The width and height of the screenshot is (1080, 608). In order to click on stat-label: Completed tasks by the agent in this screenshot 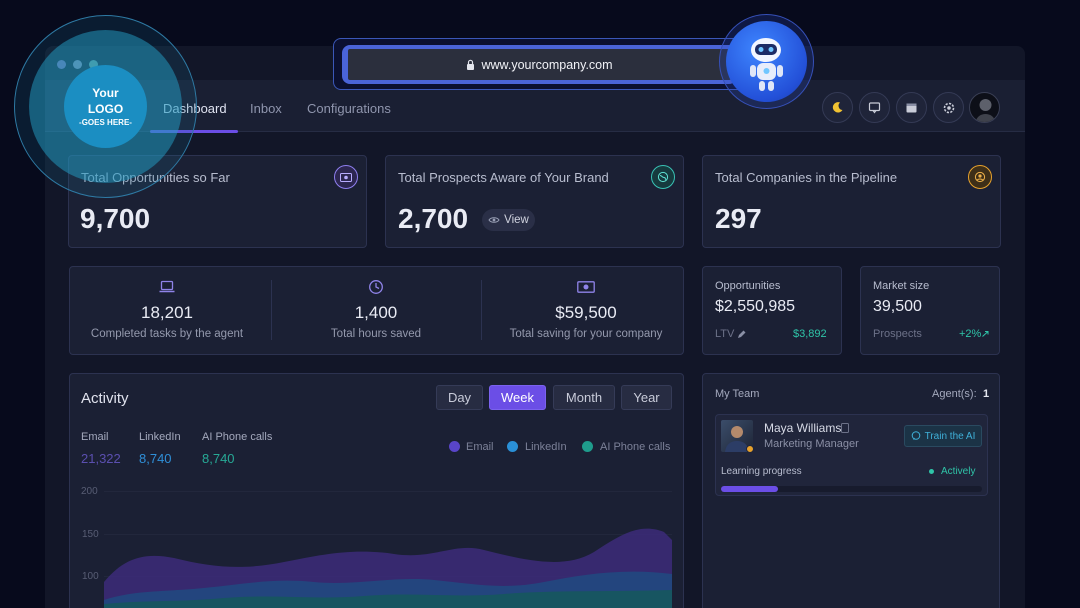, I will do `click(167, 334)`.